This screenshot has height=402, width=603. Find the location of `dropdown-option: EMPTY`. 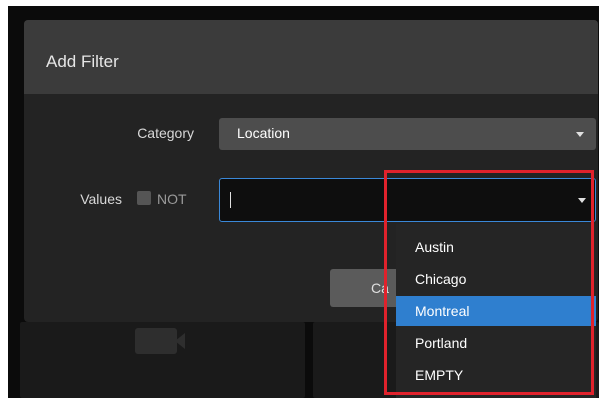

dropdown-option: EMPTY is located at coordinates (496, 375).